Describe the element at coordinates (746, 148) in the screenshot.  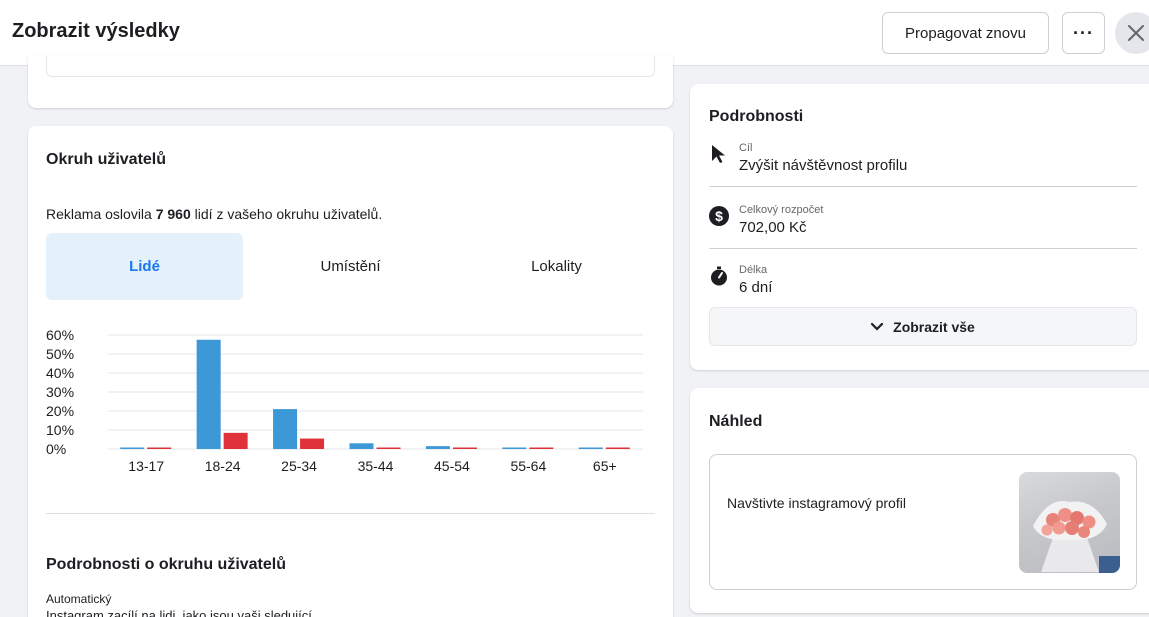
I see `detail-label: Cíl` at that location.